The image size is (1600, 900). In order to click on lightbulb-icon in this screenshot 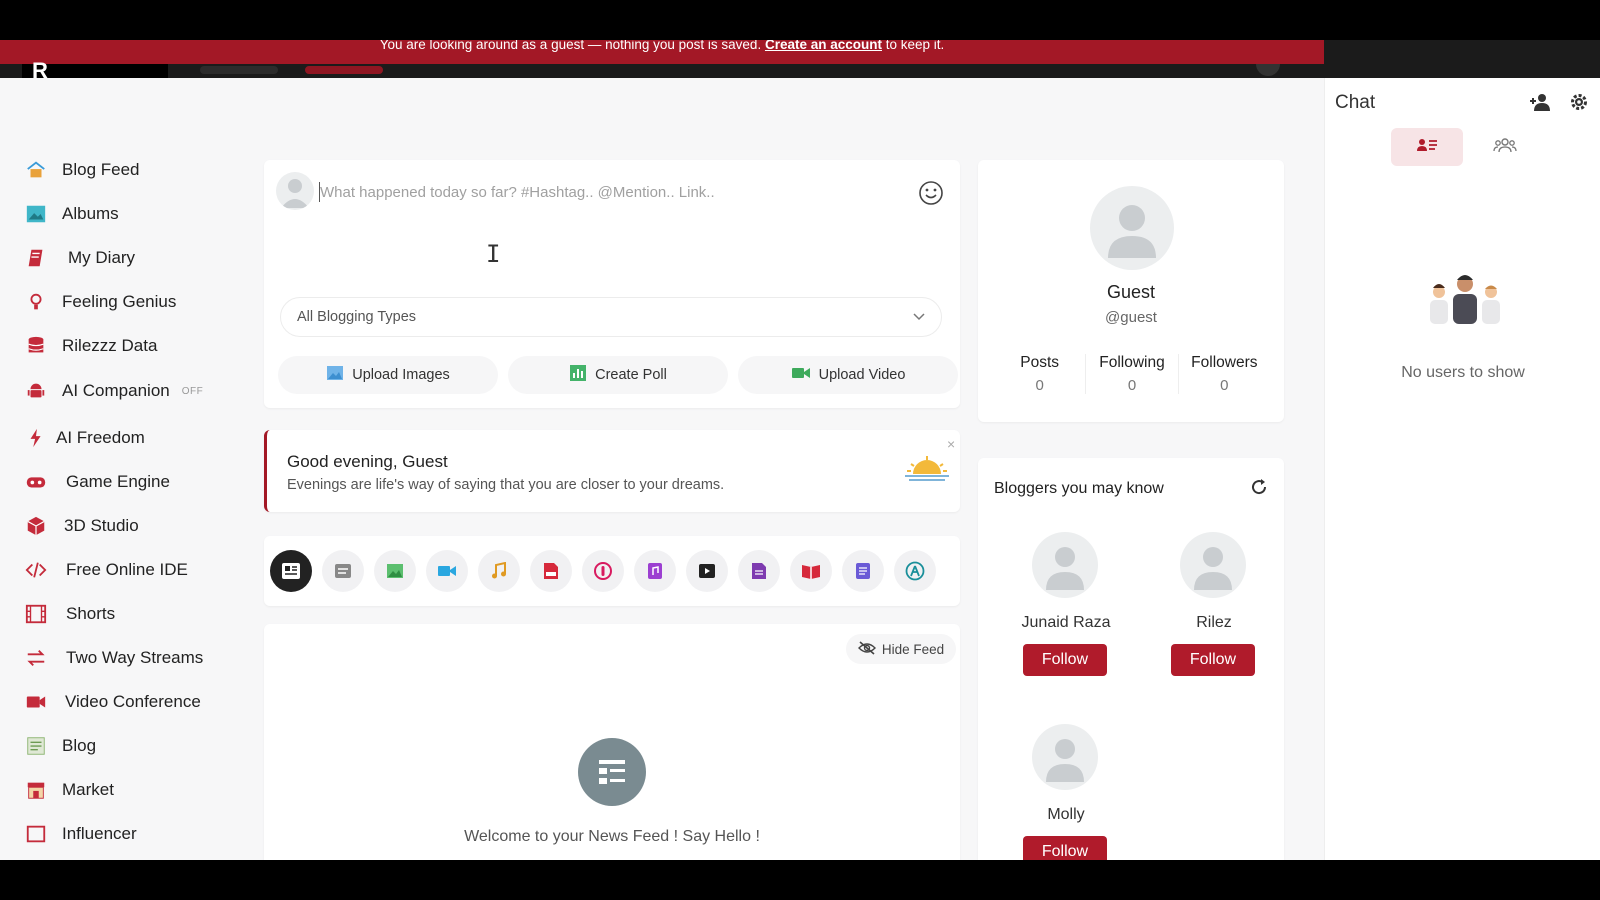, I will do `click(36, 302)`.